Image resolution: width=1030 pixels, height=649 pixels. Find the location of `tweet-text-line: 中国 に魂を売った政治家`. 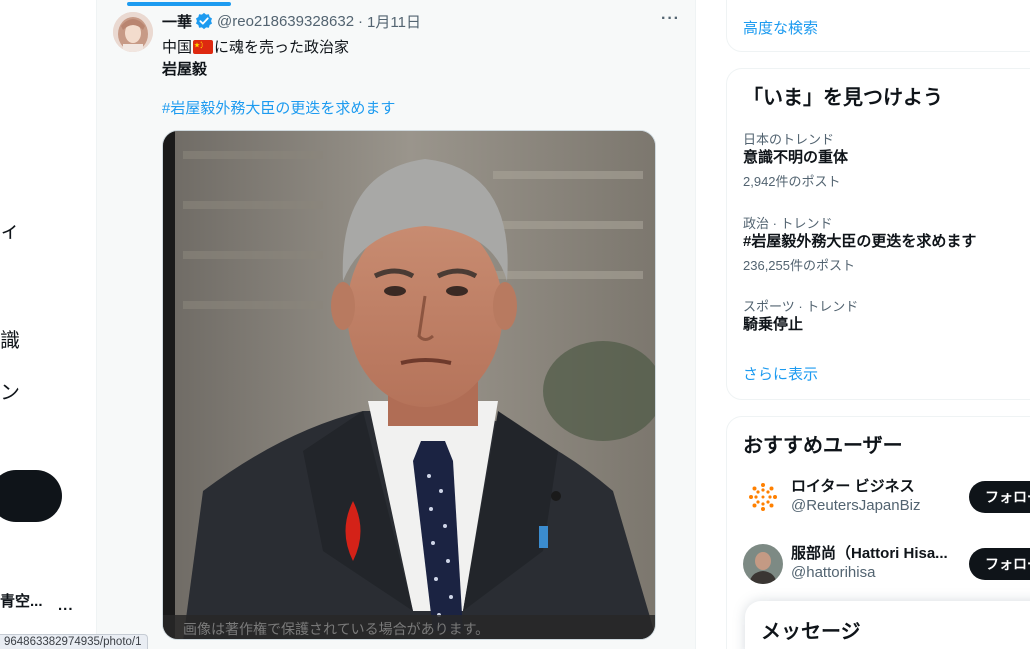

tweet-text-line: 中国 に魂を売った政治家 is located at coordinates (255, 46).